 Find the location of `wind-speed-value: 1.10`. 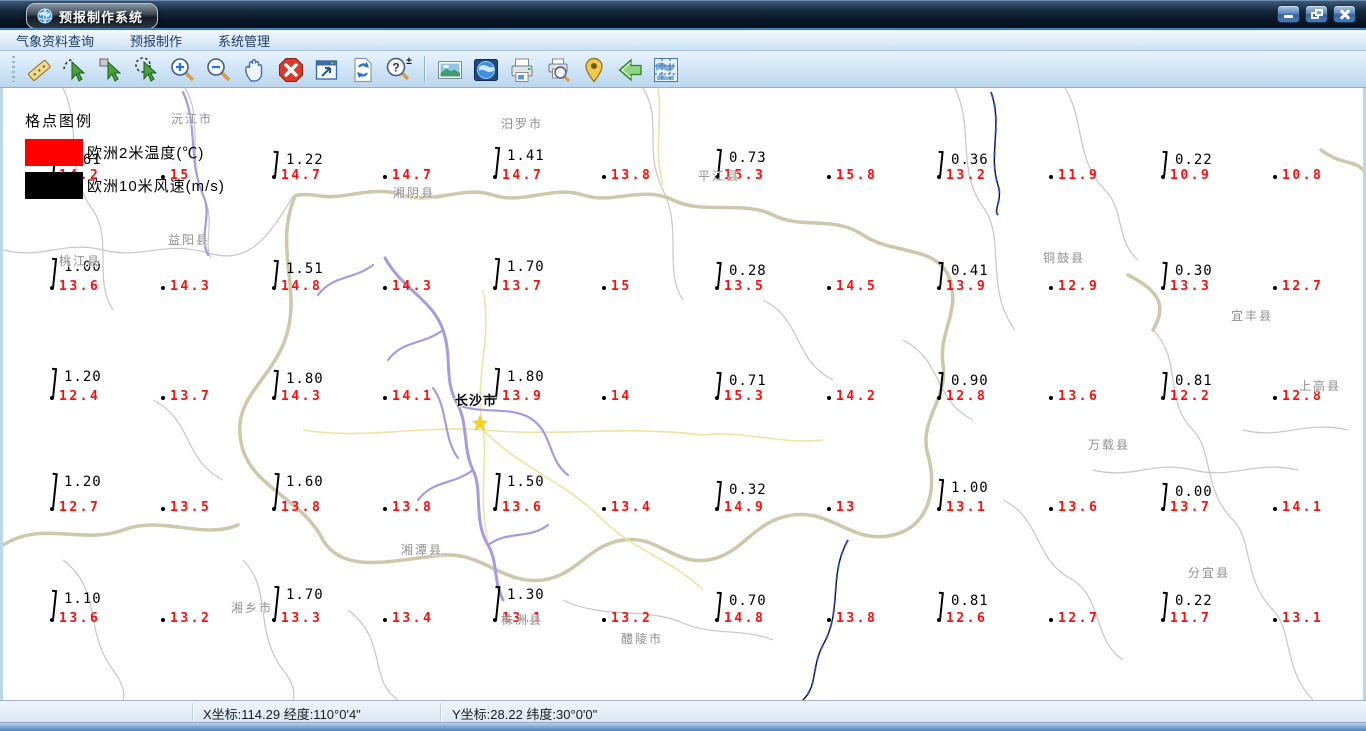

wind-speed-value: 1.10 is located at coordinates (83, 599).